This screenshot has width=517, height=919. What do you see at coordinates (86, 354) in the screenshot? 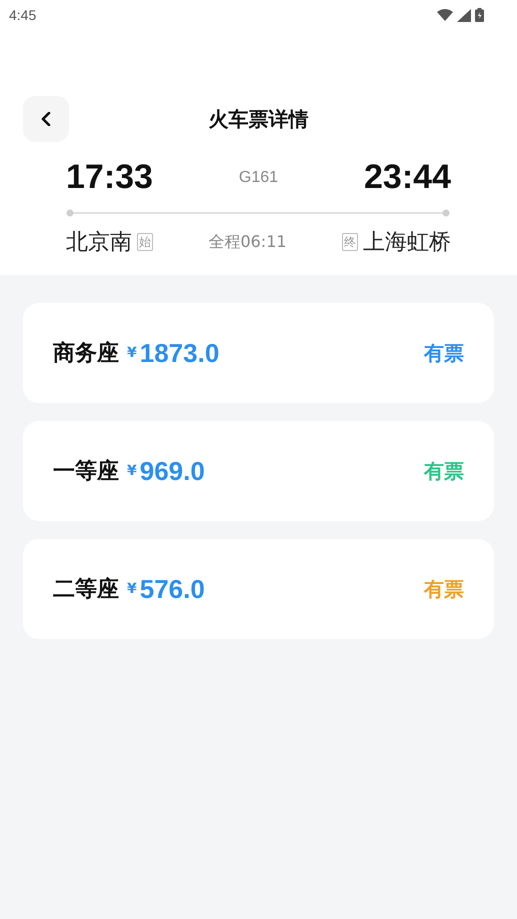
I see `seat-class: 商务座` at bounding box center [86, 354].